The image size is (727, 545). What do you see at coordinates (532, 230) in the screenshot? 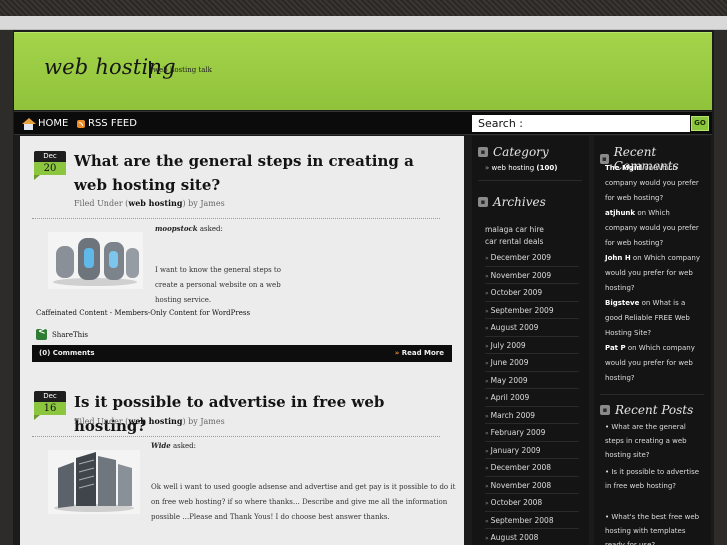
I see `archive-extra-link: malaga car hire` at bounding box center [532, 230].